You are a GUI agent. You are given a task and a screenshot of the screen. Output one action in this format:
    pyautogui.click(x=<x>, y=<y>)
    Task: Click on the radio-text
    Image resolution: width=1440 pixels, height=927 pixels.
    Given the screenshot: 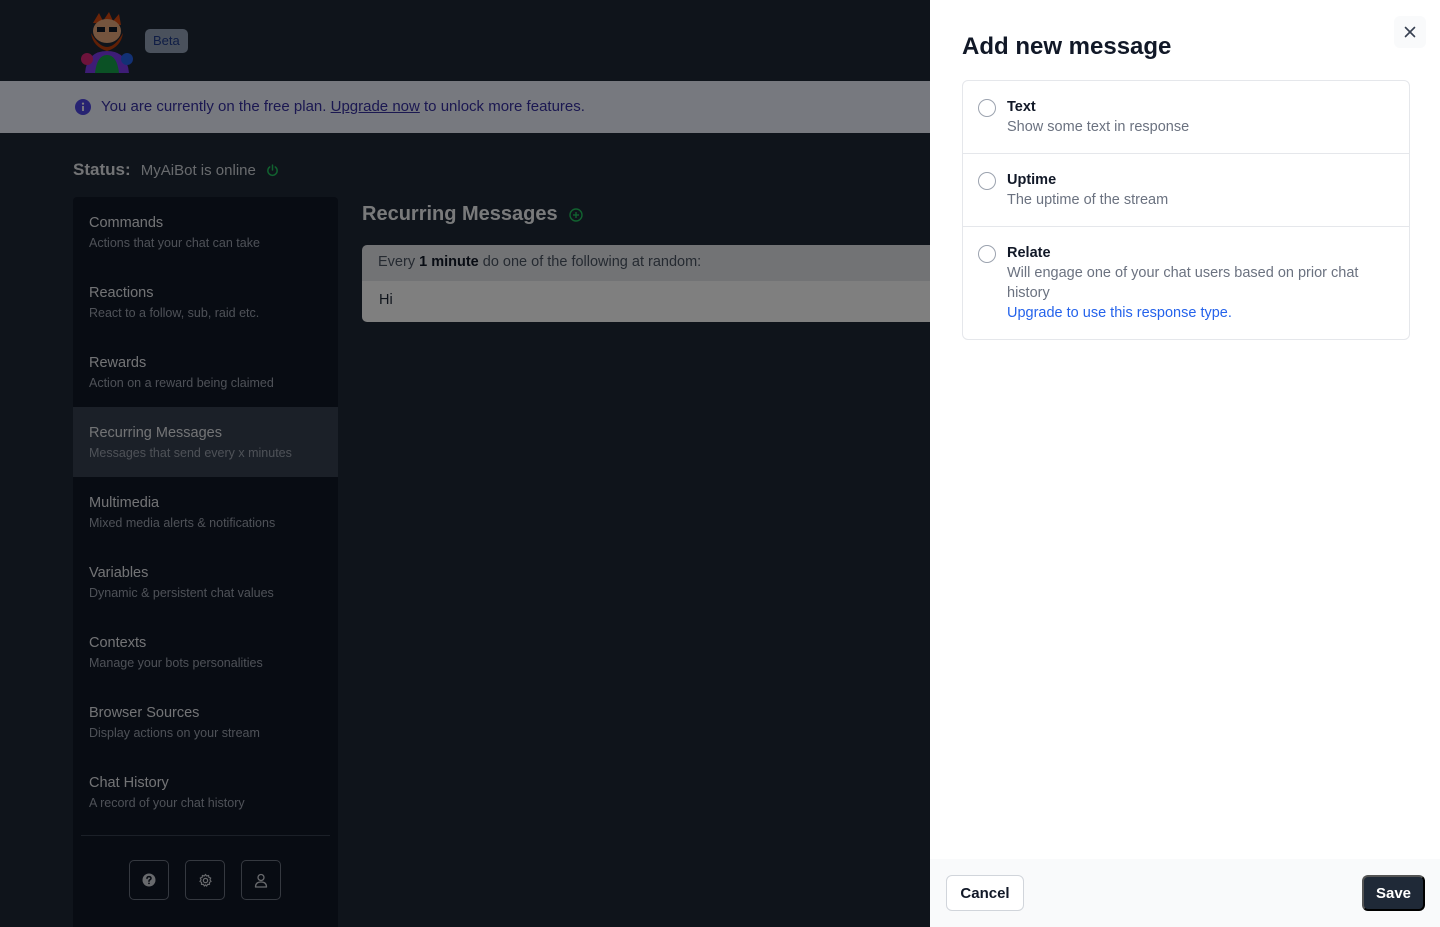 What is the action you would take?
    pyautogui.click(x=987, y=108)
    